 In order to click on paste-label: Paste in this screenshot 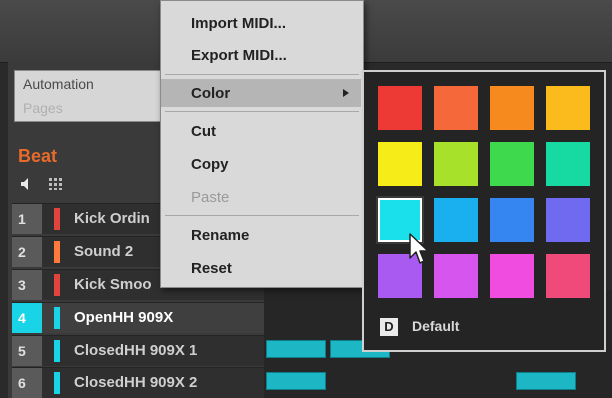, I will do `click(210, 197)`.